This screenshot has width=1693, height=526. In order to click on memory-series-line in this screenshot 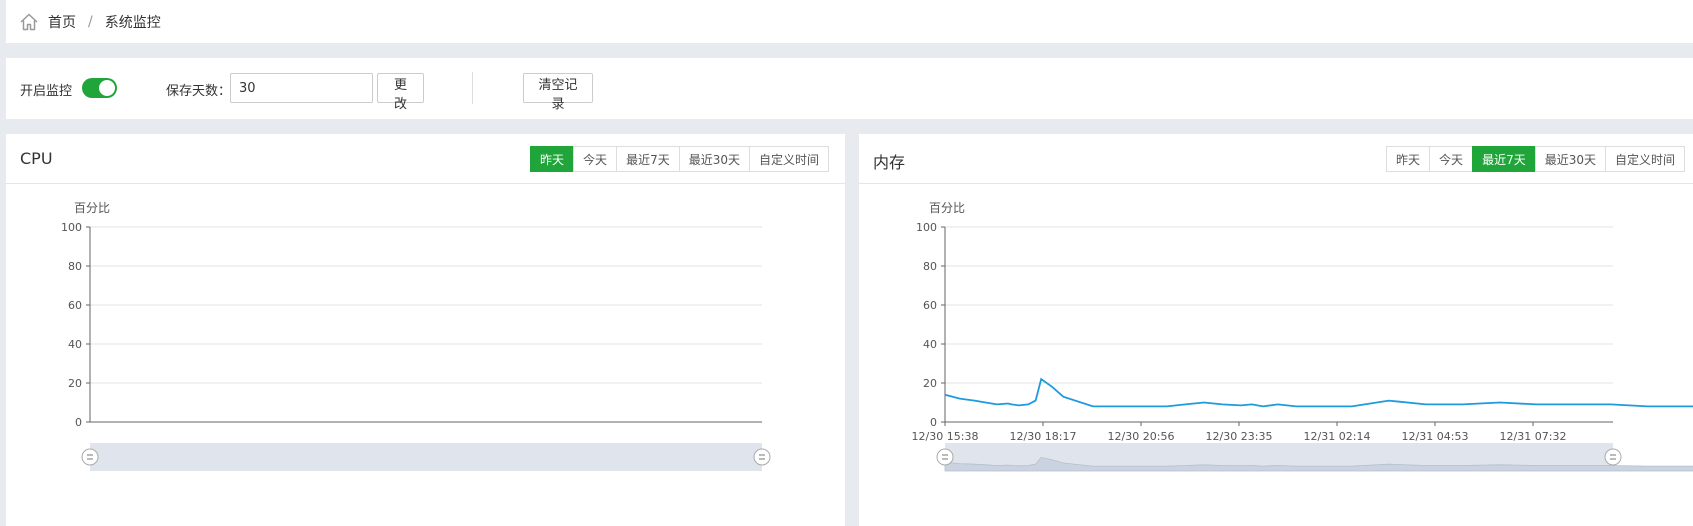, I will do `click(1318, 392)`.